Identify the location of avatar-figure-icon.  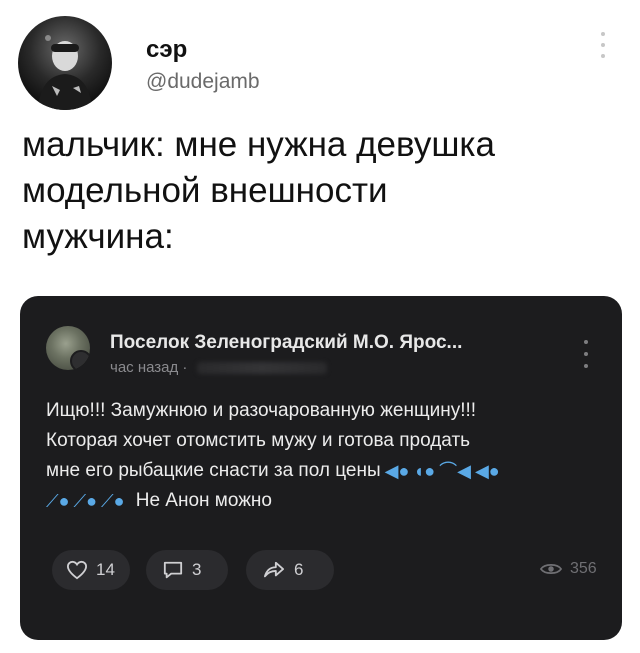
(65, 72).